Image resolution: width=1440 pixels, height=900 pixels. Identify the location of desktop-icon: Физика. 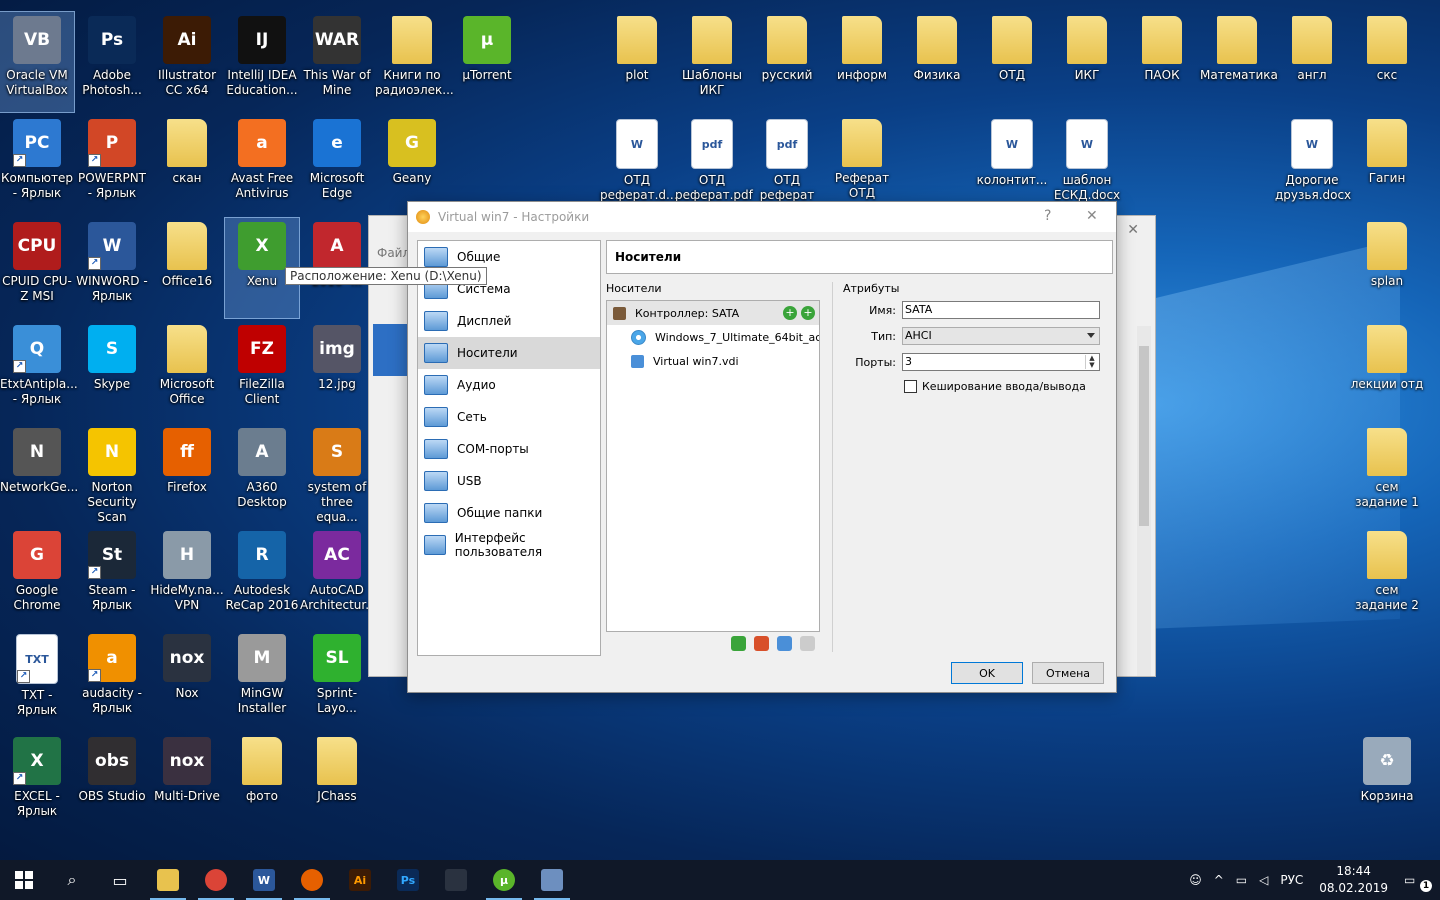
(937, 62).